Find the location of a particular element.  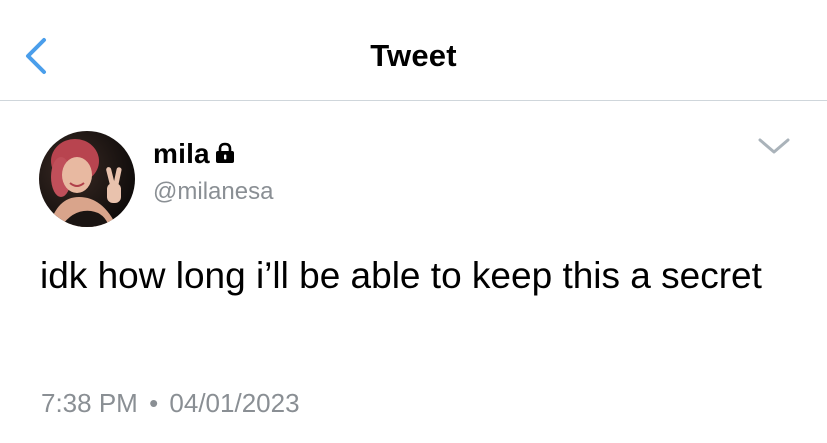

profile-photo is located at coordinates (87, 179).